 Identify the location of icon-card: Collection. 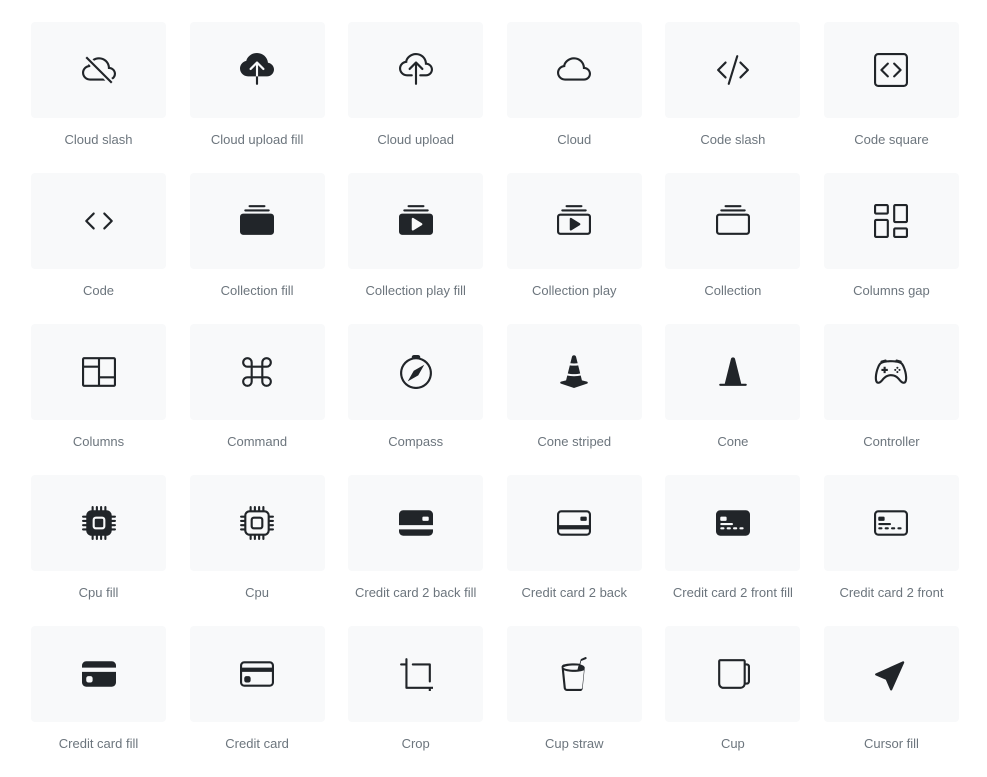
(733, 248).